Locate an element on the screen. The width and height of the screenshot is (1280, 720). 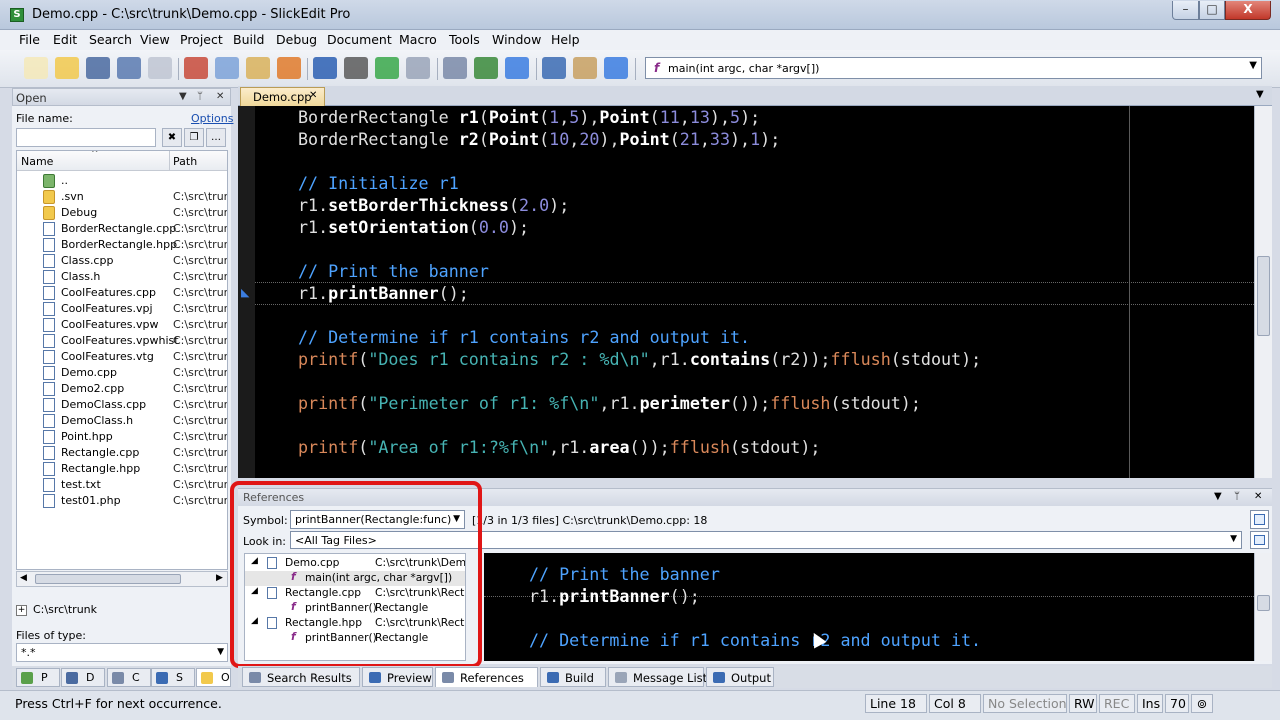
left-tab-p: P is located at coordinates (38, 677).